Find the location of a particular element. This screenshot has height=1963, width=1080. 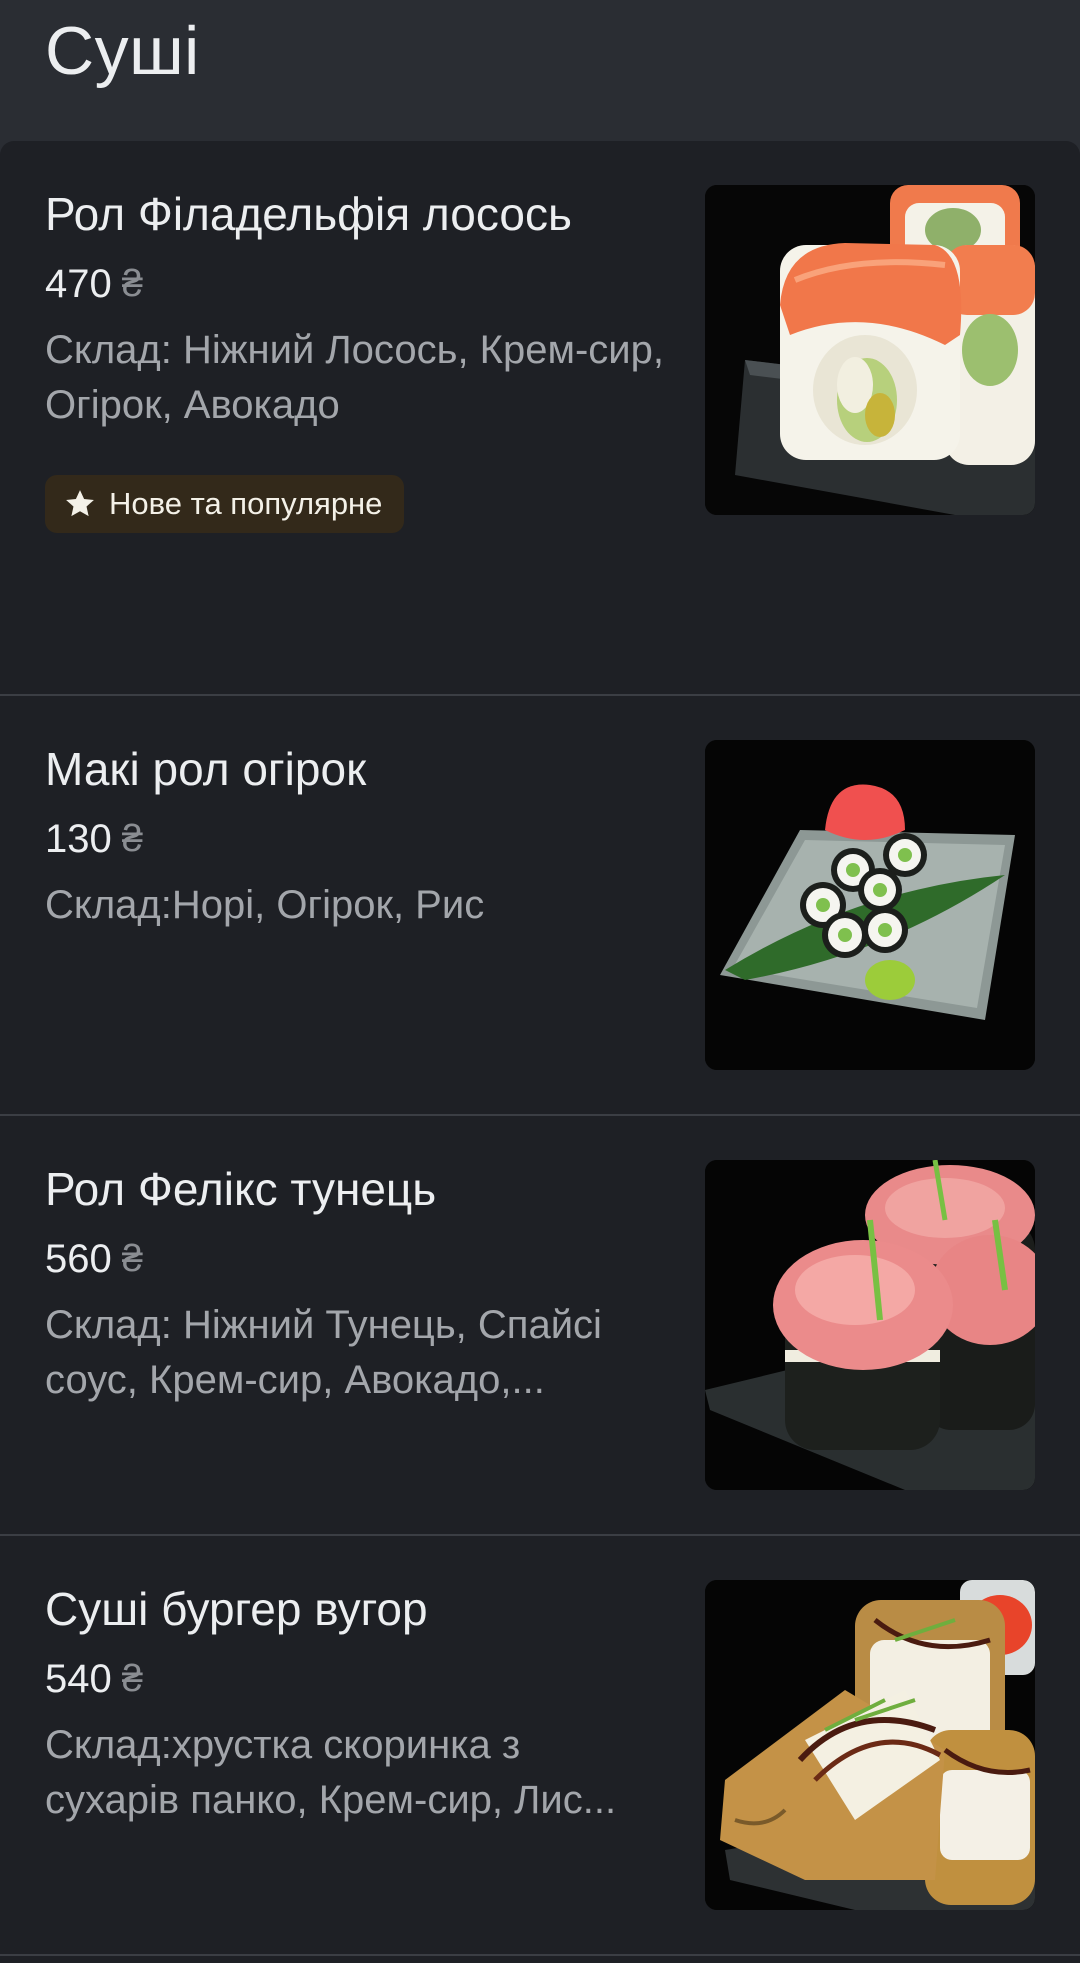

item-price: 560 is located at coordinates (78, 1259).